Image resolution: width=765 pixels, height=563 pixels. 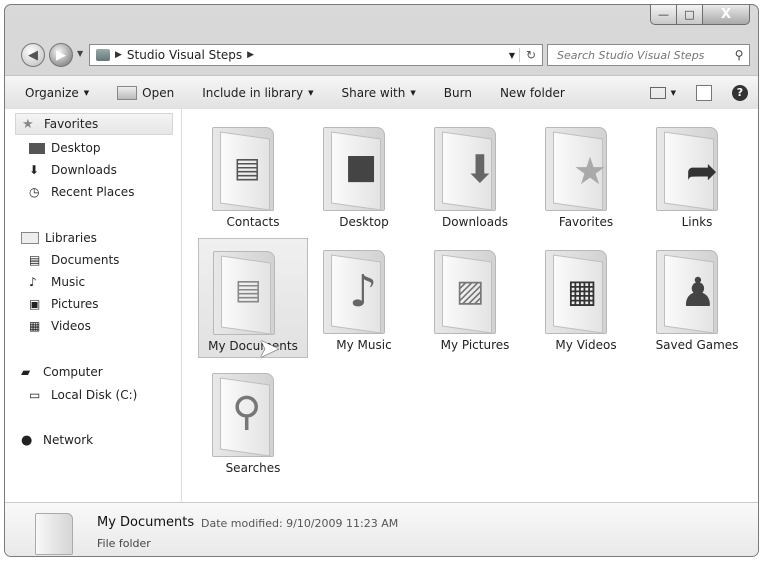 What do you see at coordinates (27, 440) in the screenshot?
I see `network-icon: ●` at bounding box center [27, 440].